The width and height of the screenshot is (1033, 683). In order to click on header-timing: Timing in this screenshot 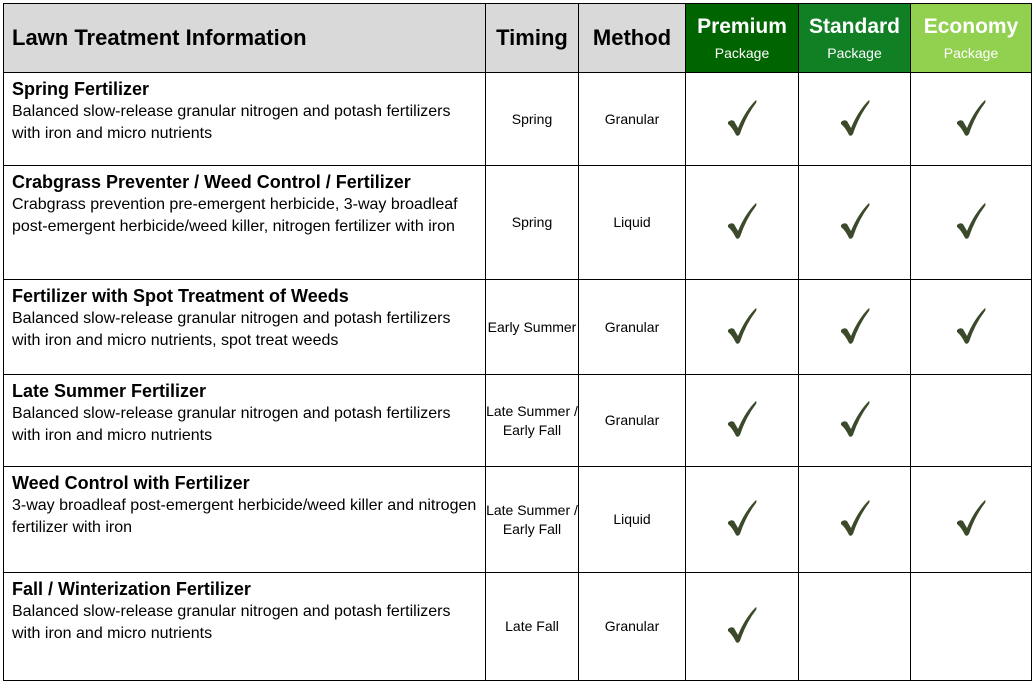, I will do `click(532, 38)`.